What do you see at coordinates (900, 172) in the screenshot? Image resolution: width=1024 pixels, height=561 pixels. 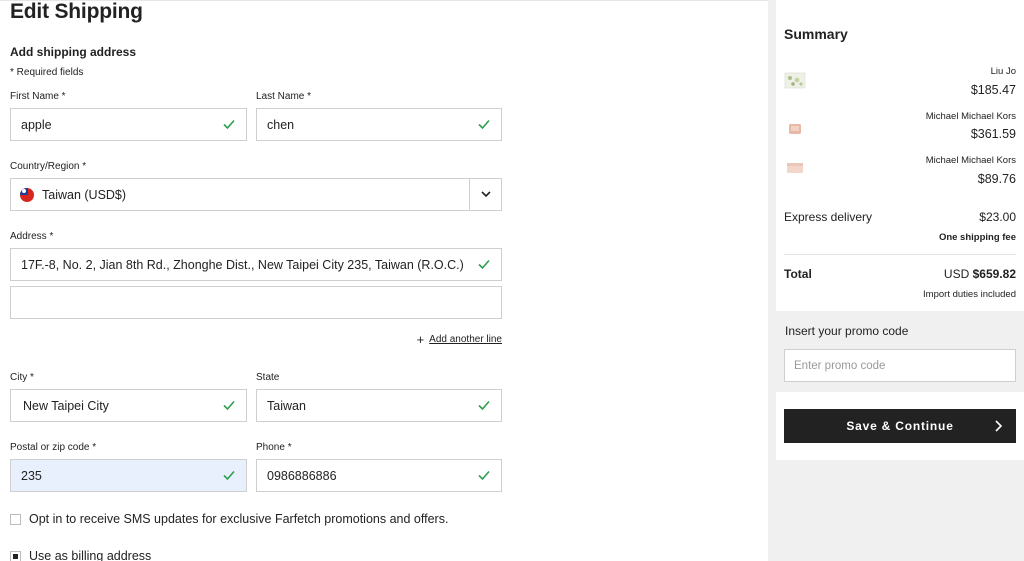 I see `summary-item: Michael Michael Kors $89.76` at bounding box center [900, 172].